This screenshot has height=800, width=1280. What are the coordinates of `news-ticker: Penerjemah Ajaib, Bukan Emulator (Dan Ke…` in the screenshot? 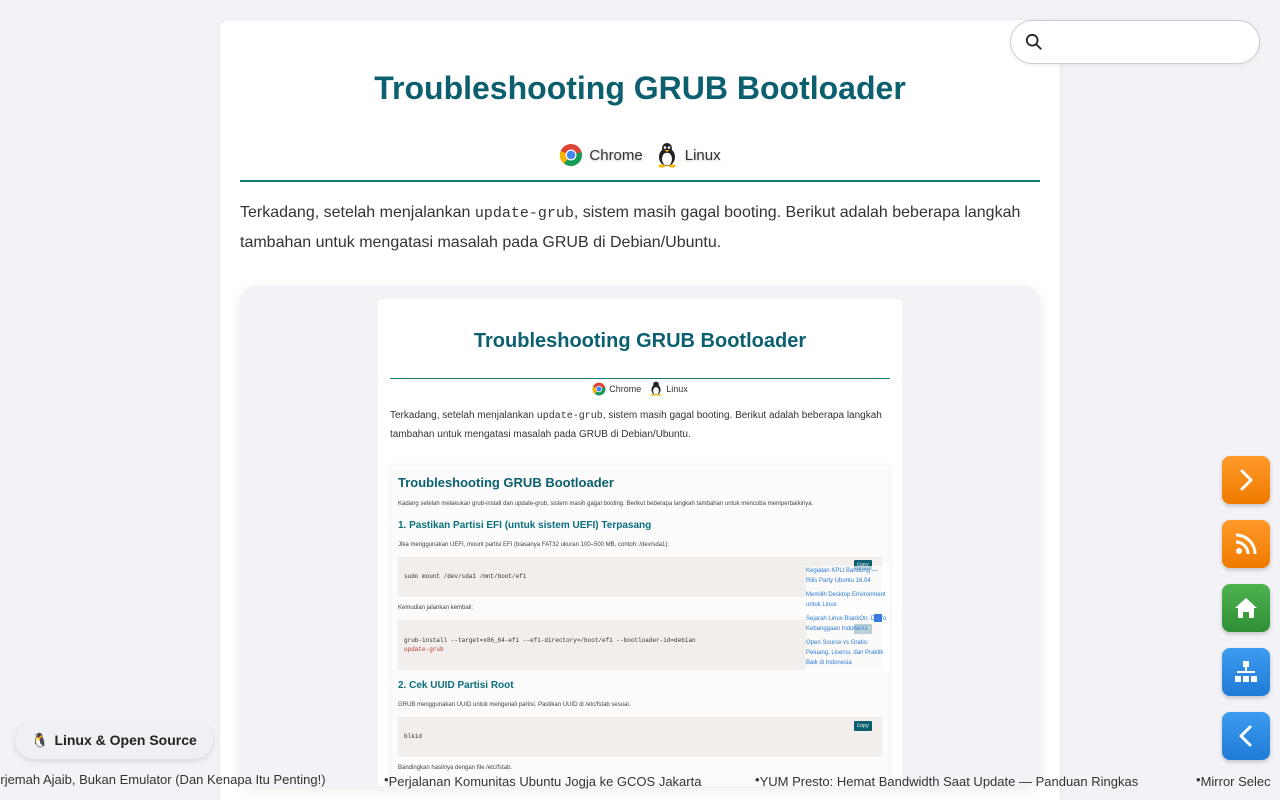 It's located at (640, 780).